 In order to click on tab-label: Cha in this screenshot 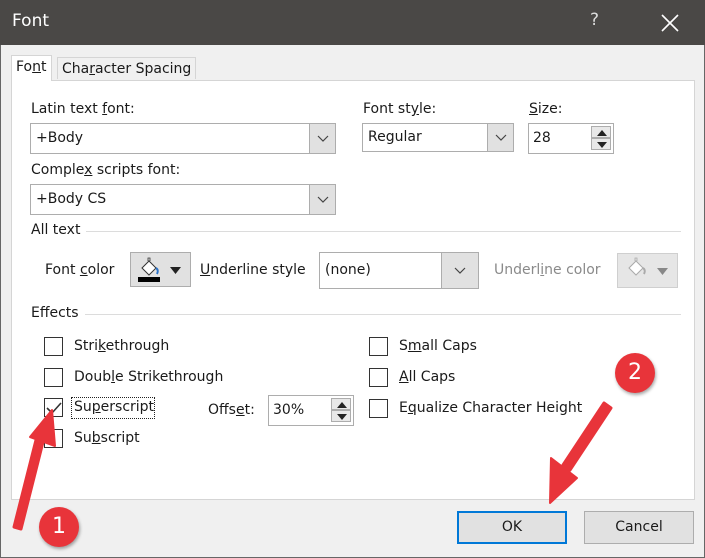, I will do `click(76, 69)`.